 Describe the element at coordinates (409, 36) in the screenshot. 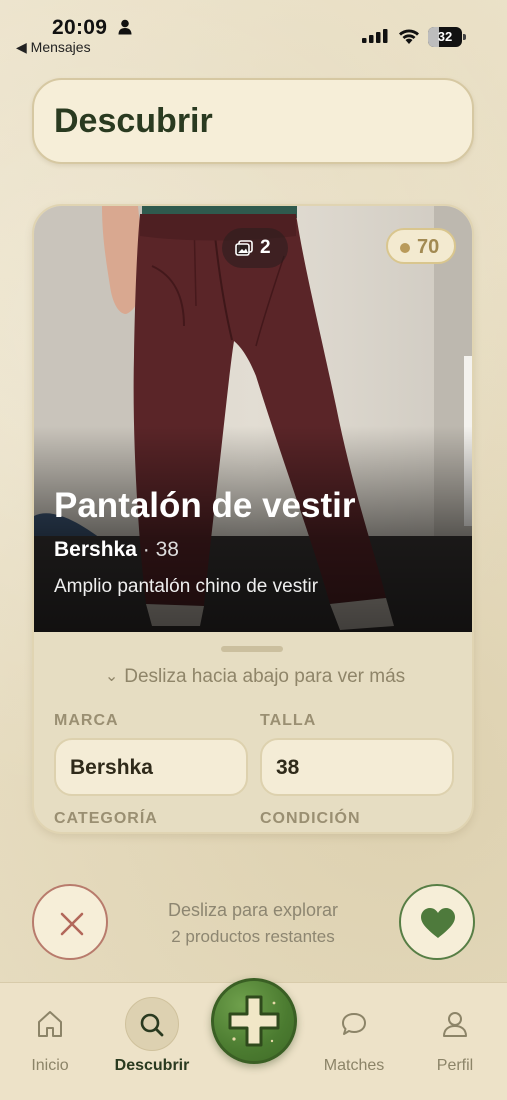

I see `wifi-icon` at that location.